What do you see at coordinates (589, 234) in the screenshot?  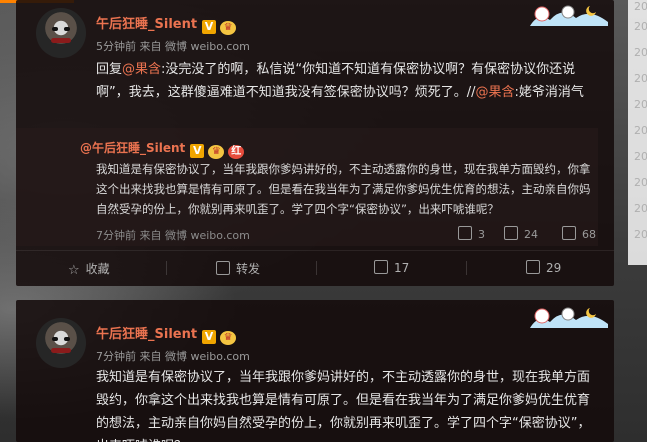 I see `like-count: 68` at bounding box center [589, 234].